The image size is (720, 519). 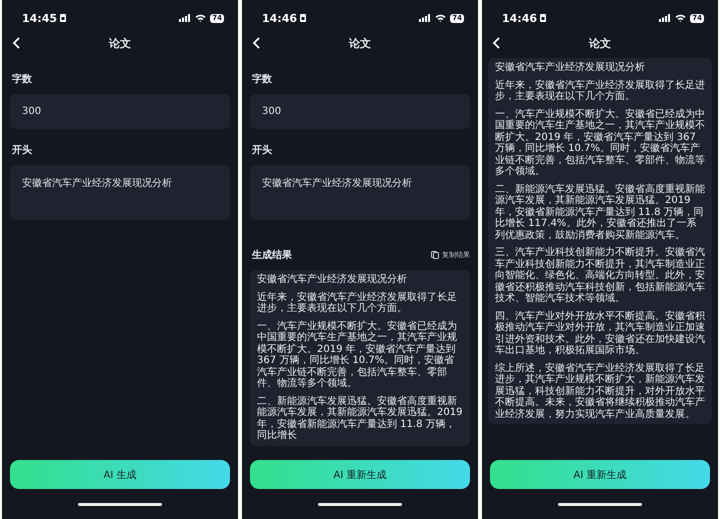 What do you see at coordinates (600, 333) in the screenshot?
I see `result-paragraph: 四、汽车产业对外开放水平不断提高。安徽省积极推动汽车产业对外开放，其汽车制造业正加速引进外资和技术。此外，安徽省还在加快建设汽车出口基地，积极拓展国际市场。` at bounding box center [600, 333].